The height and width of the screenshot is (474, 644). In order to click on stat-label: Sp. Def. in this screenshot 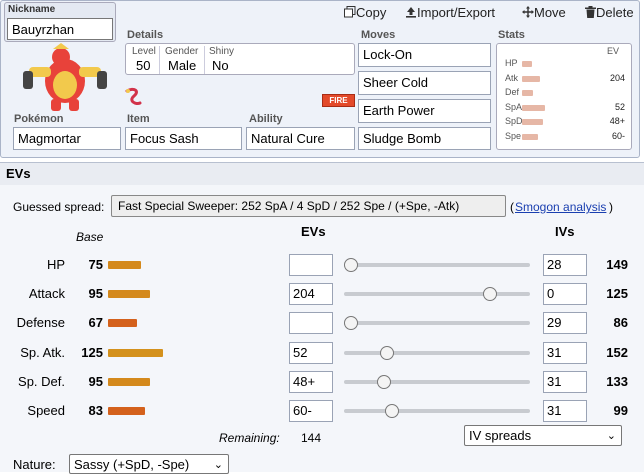, I will do `click(41, 381)`.